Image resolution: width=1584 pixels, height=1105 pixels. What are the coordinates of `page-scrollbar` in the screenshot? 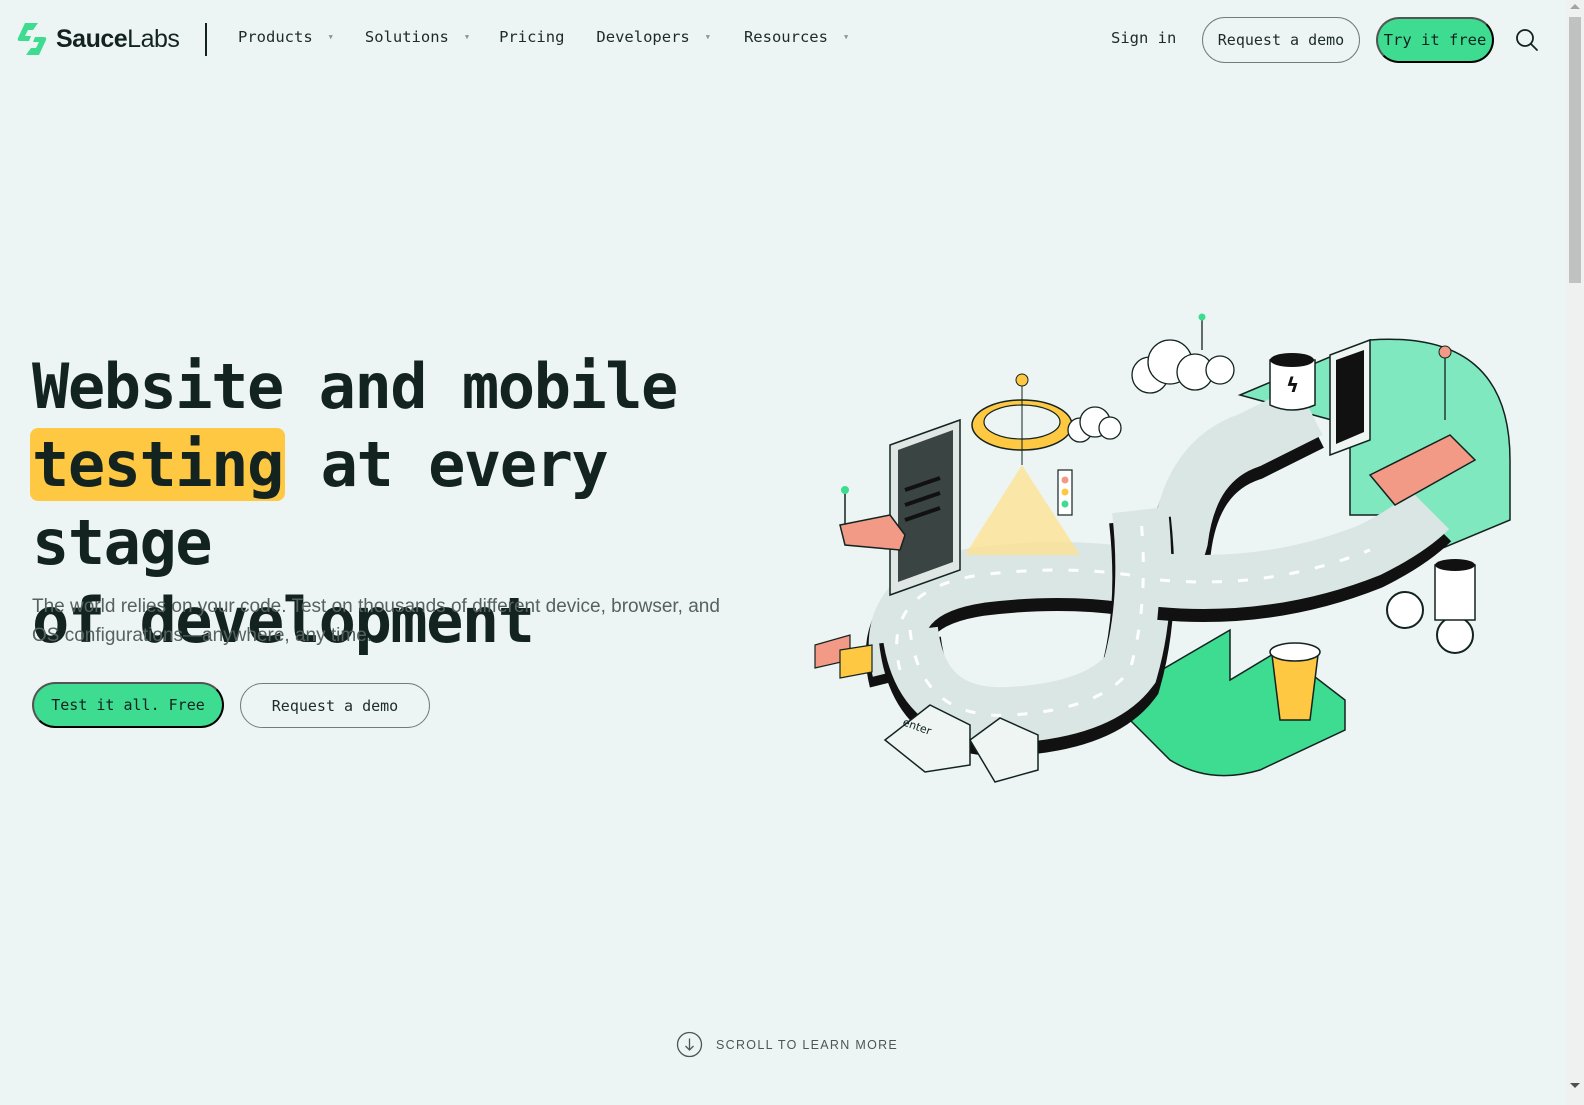 It's located at (1575, 552).